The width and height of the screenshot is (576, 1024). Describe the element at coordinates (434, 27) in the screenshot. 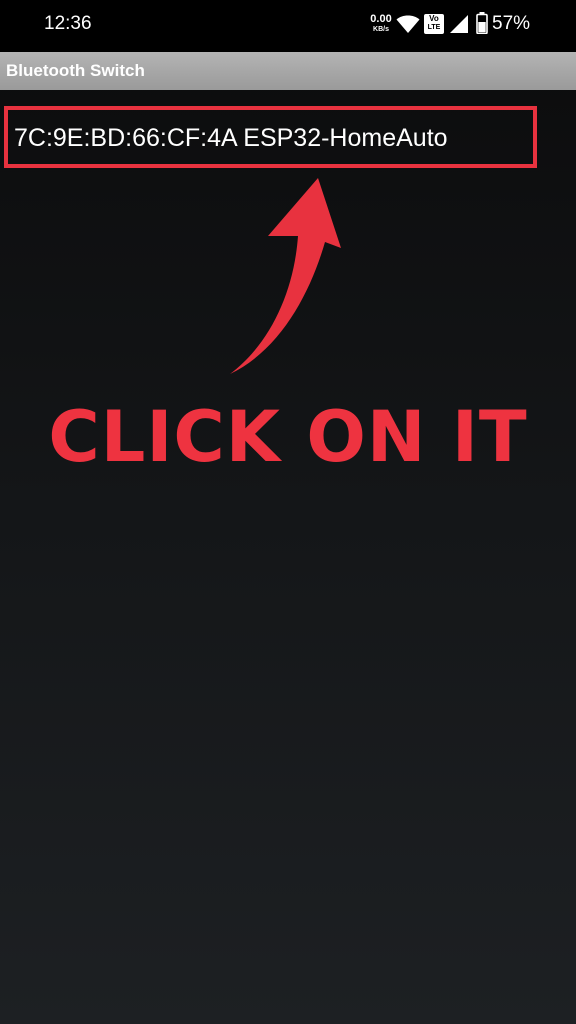

I see `volte-icon-bottom: LTE` at that location.